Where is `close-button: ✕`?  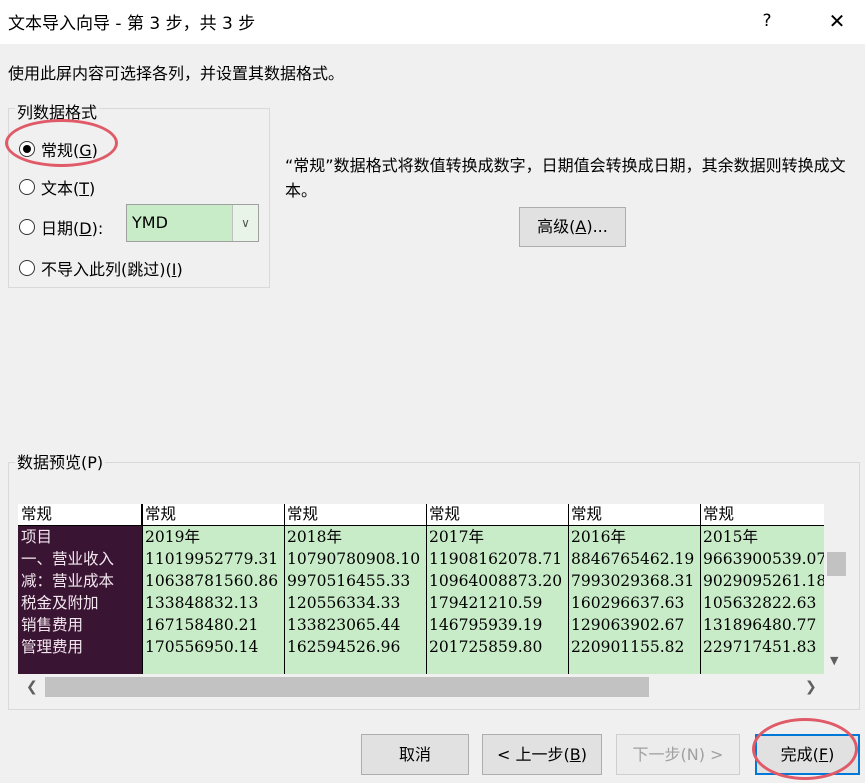 close-button: ✕ is located at coordinates (837, 21).